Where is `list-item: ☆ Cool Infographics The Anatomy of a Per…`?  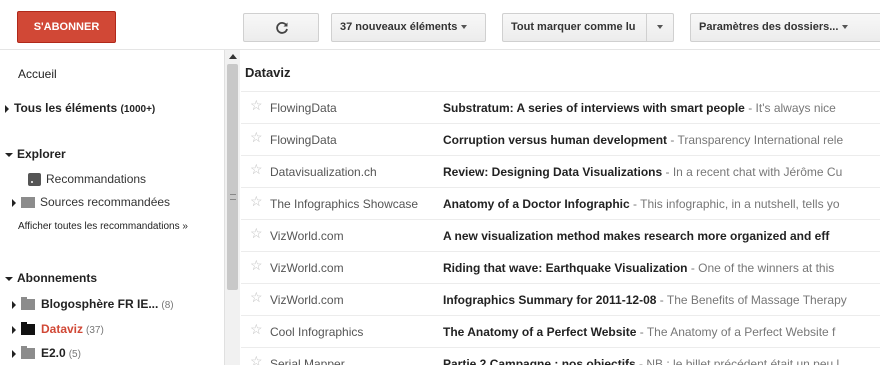
list-item: ☆ Cool Infographics The Anatomy of a Per… is located at coordinates (560, 331).